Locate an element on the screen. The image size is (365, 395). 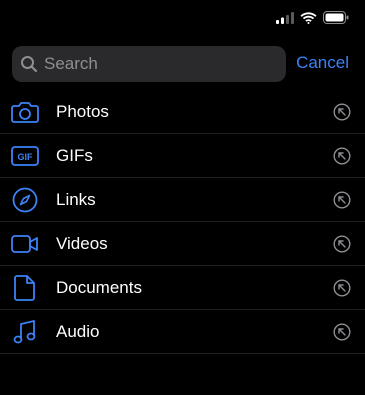
battery-icon is located at coordinates (336, 17).